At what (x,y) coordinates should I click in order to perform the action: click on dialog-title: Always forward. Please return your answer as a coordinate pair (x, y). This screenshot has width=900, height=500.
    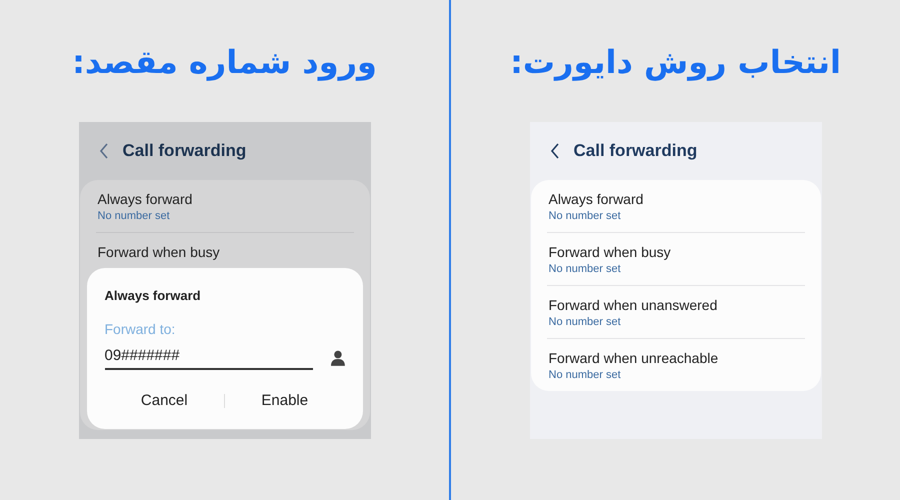
    Looking at the image, I should click on (153, 295).